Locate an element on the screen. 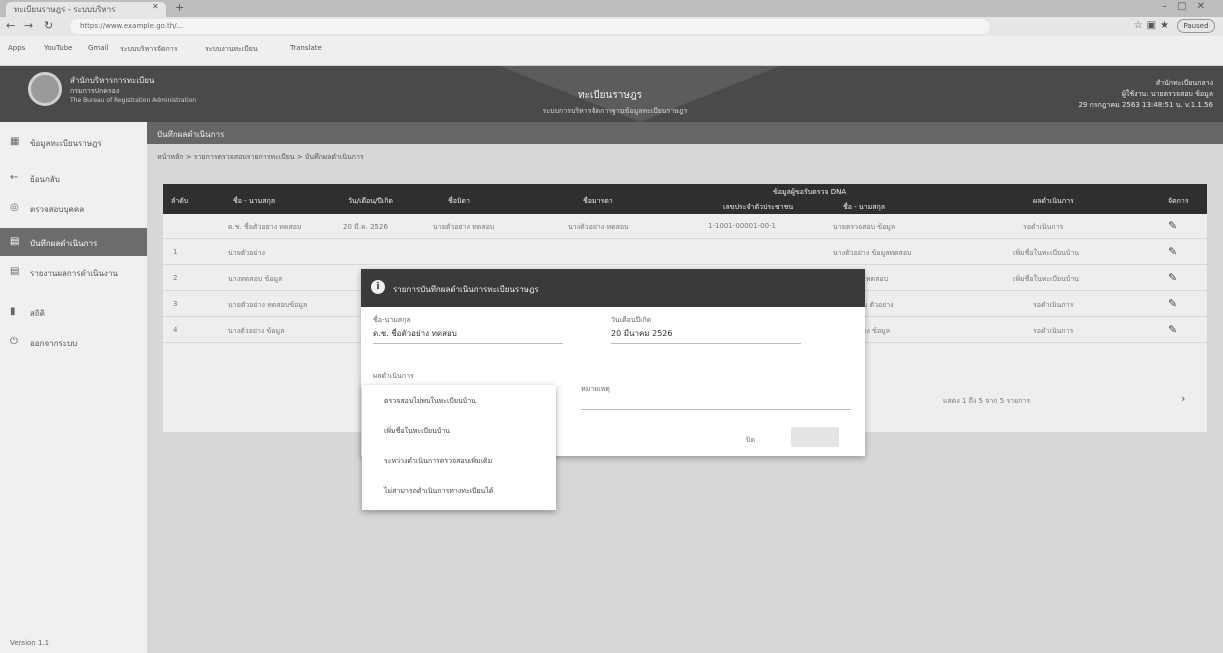  column-header: ชื่อ - นามสกุล is located at coordinates (864, 207).